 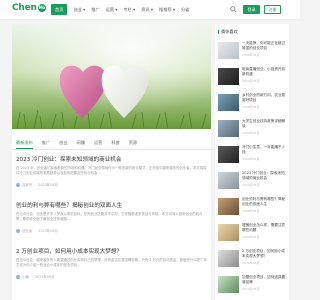 What do you see at coordinates (115, 142) in the screenshot?
I see `tab-science: 科普` at bounding box center [115, 142].